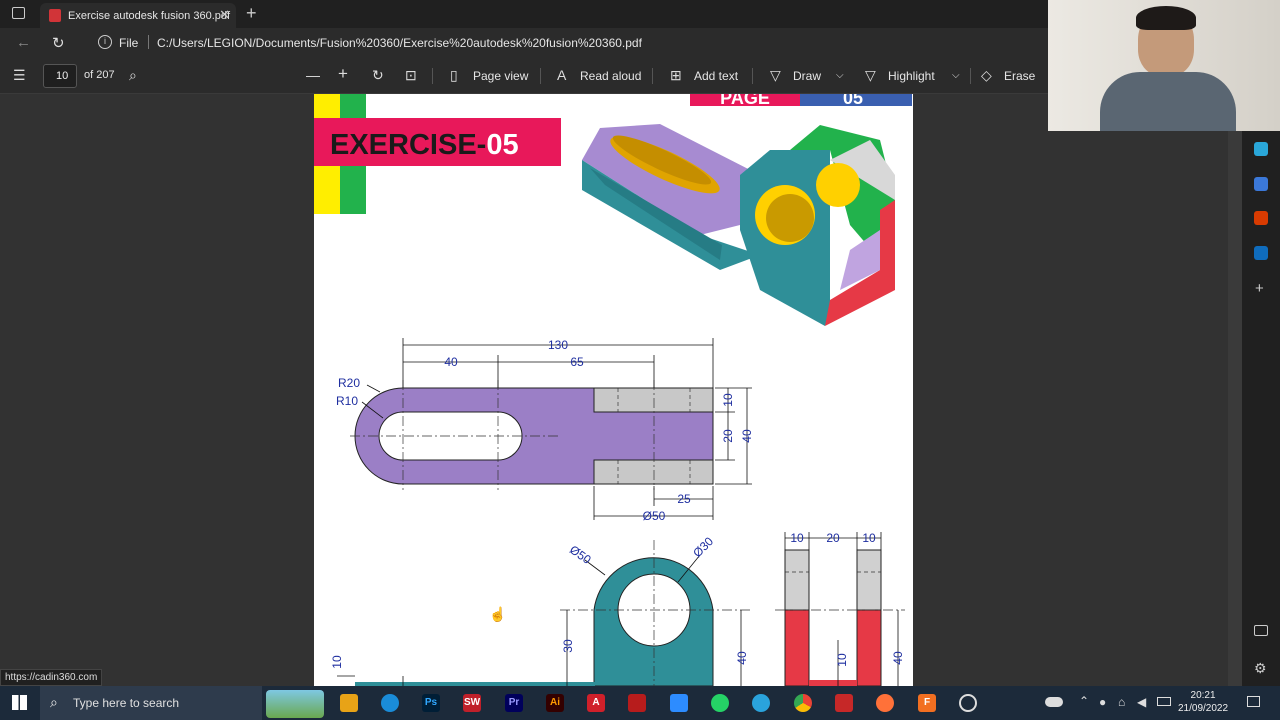 The width and height of the screenshot is (1280, 720). Describe the element at coordinates (745, 101) in the screenshot. I see `page-badge-text: PAGE` at that location.